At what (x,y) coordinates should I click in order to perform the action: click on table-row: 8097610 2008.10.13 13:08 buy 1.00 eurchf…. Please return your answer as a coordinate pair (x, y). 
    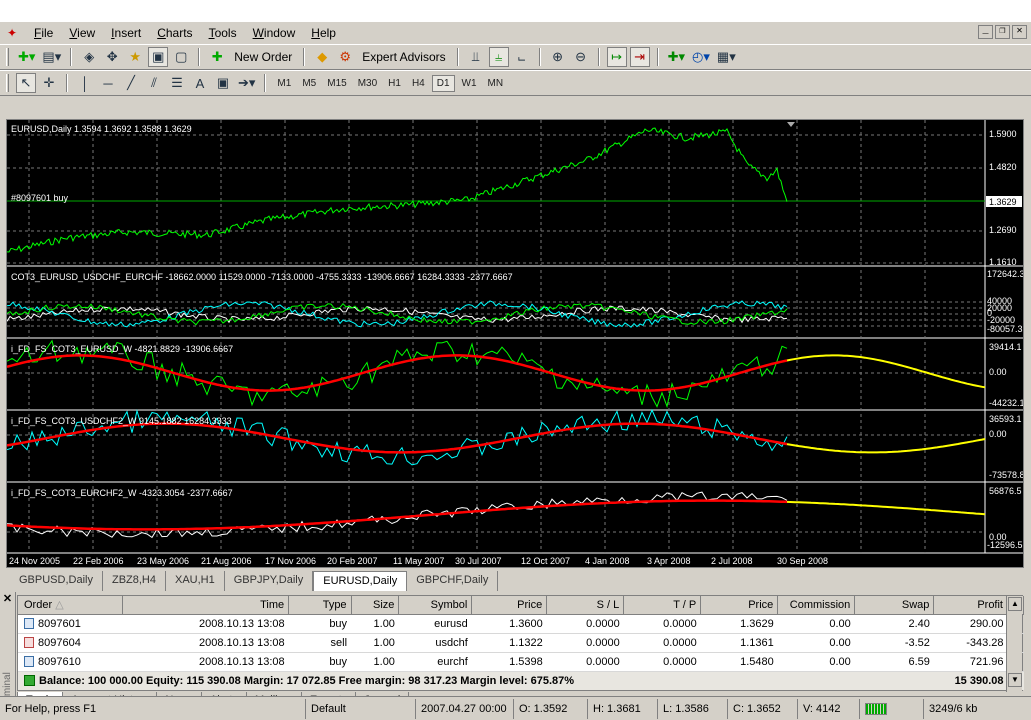
    Looking at the image, I should click on (521, 662).